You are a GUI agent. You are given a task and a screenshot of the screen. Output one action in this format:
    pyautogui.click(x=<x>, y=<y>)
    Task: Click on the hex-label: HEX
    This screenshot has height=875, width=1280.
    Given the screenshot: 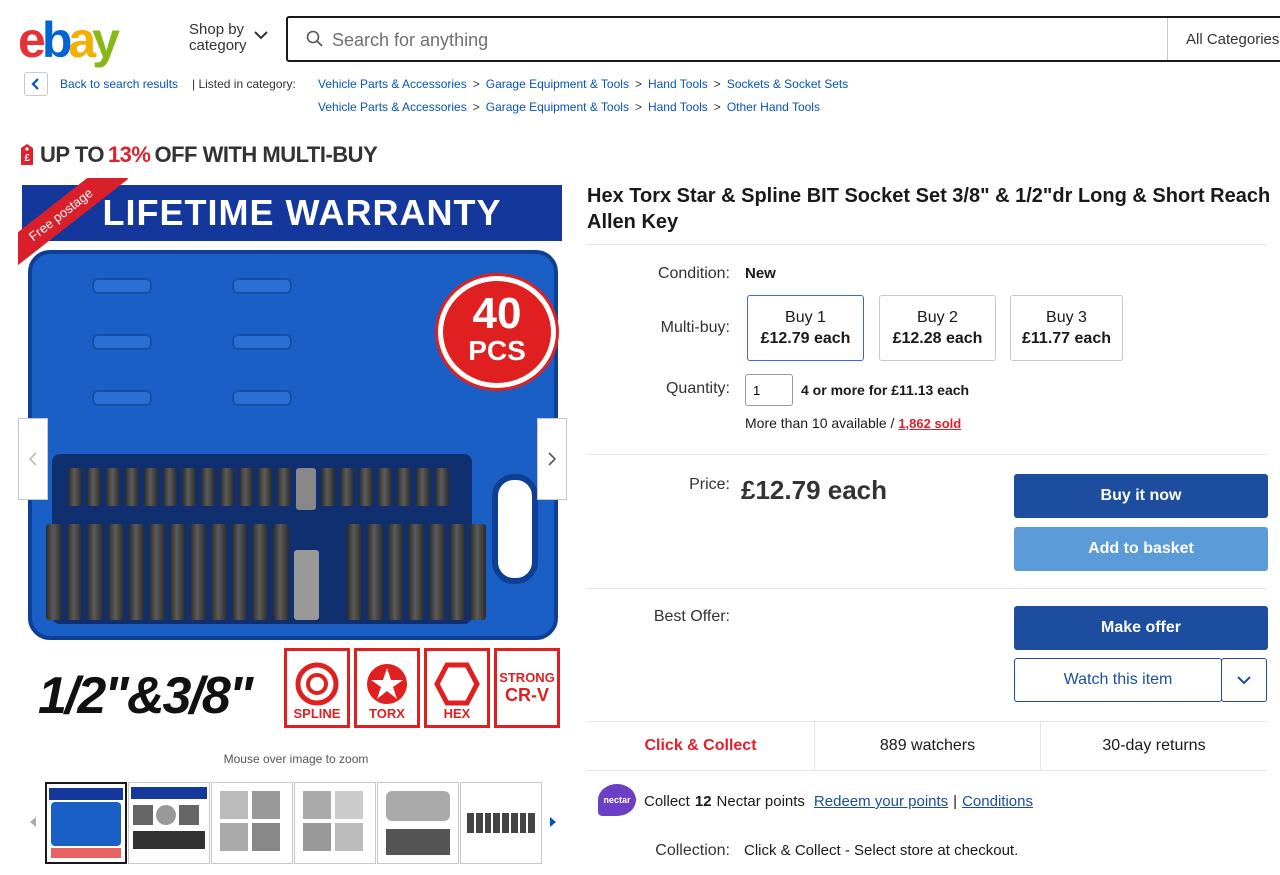 What is the action you would take?
    pyautogui.click(x=457, y=713)
    